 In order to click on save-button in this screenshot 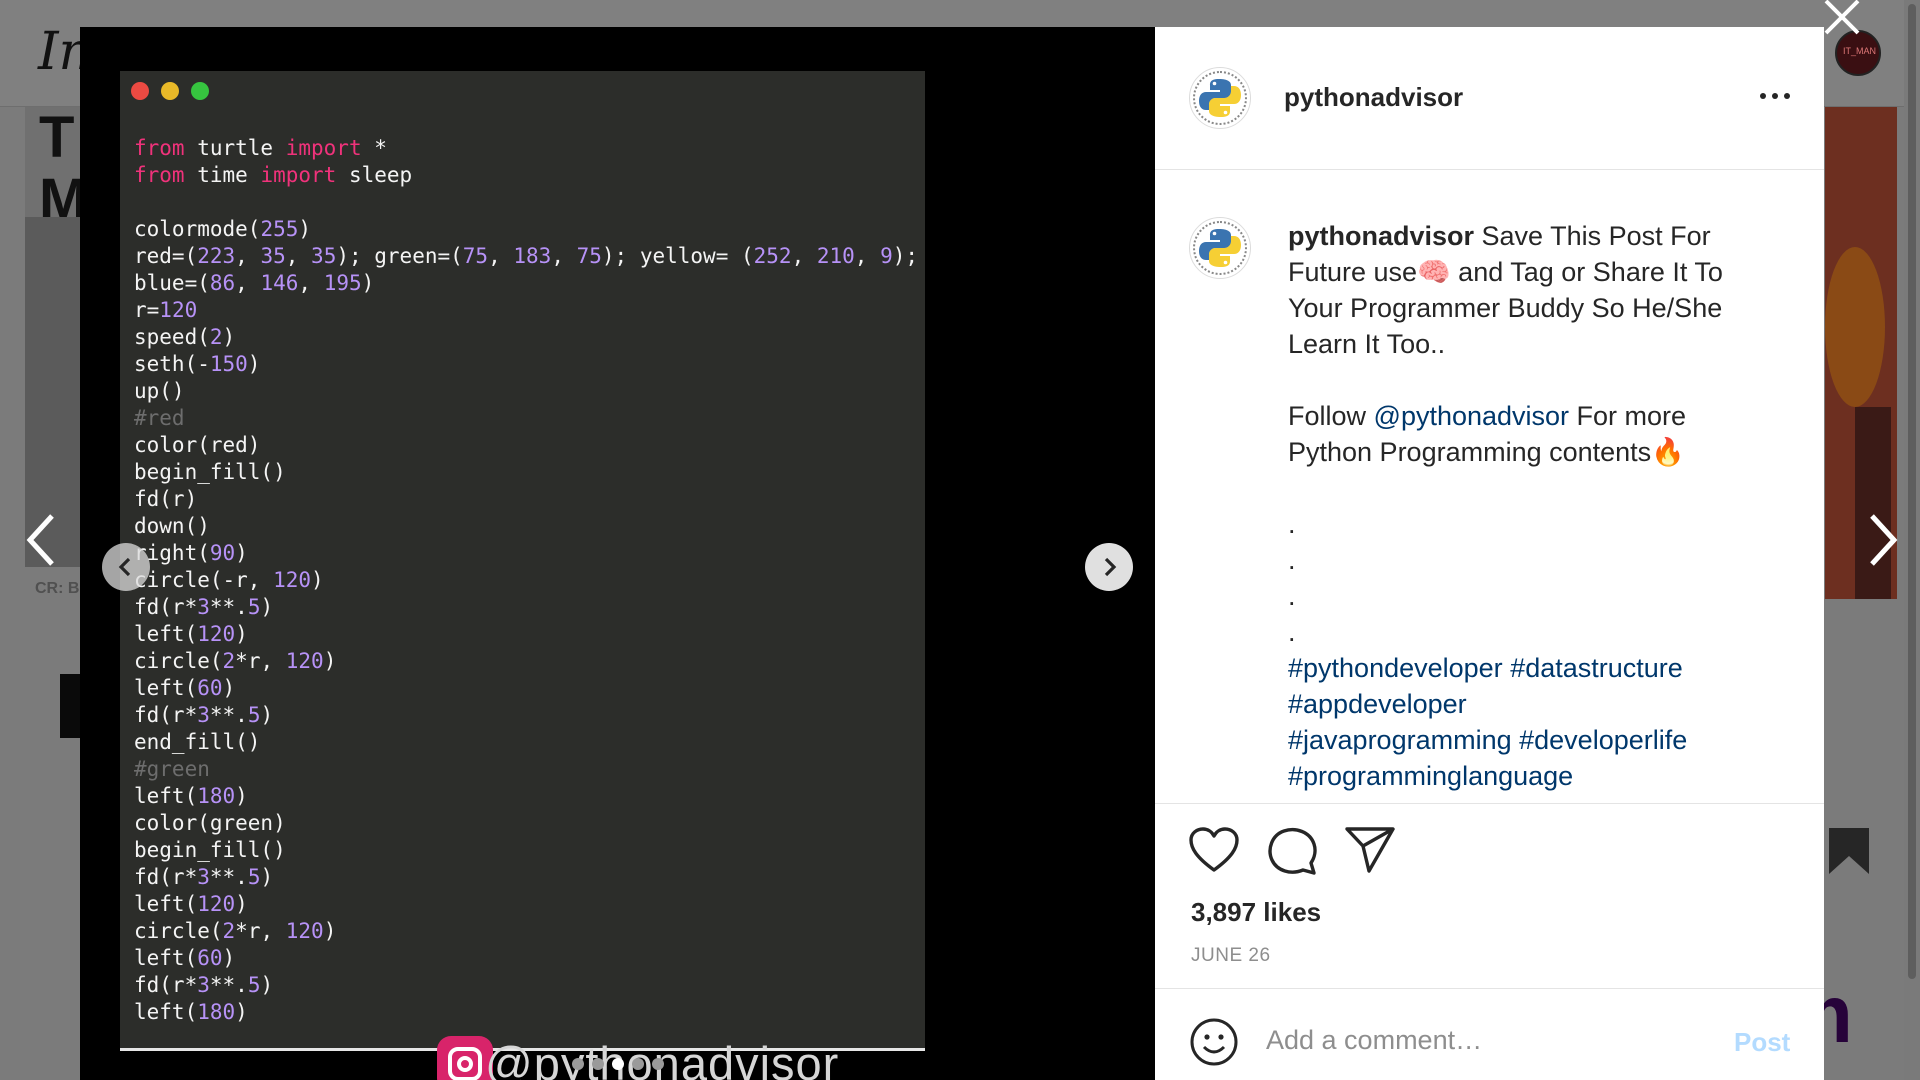, I will do `click(1849, 853)`.